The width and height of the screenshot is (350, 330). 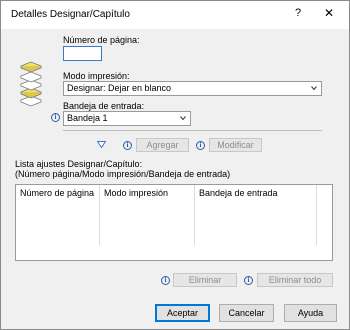 What do you see at coordinates (70, 14) in the screenshot?
I see `window-title: Detalles Designar/Capítulo` at bounding box center [70, 14].